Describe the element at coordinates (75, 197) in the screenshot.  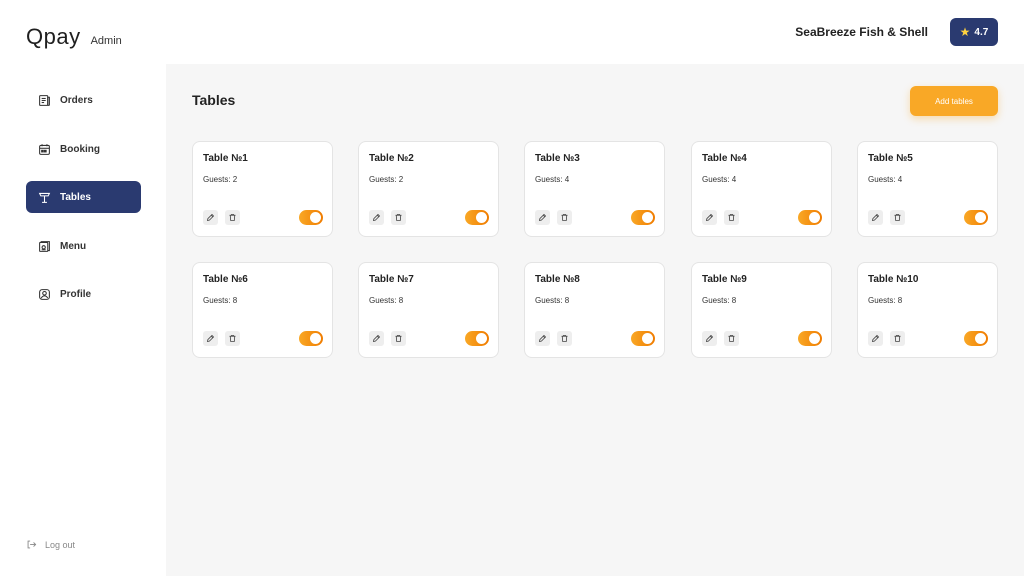
I see `sidebar-item-label: Tables` at that location.